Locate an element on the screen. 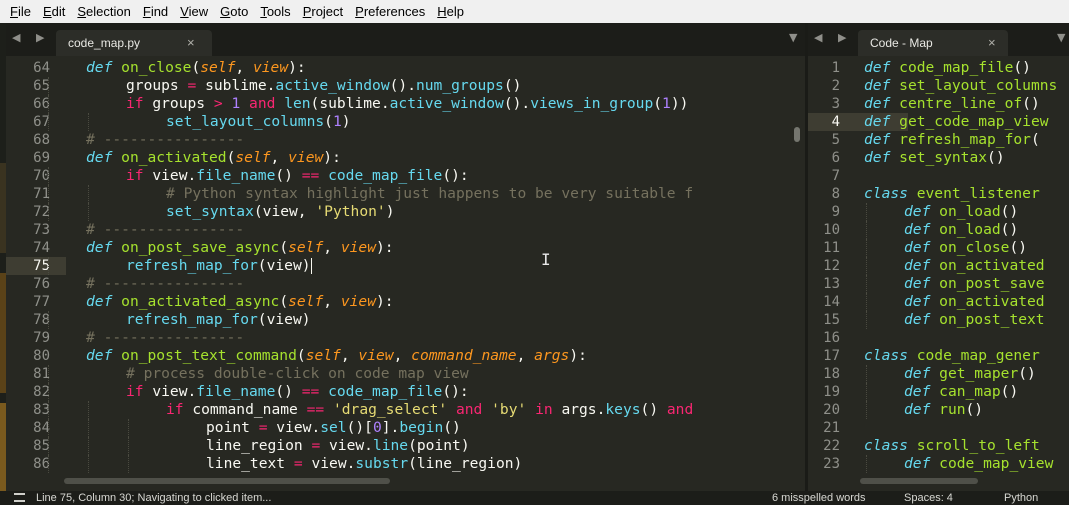 The height and width of the screenshot is (505, 1069). code-token: command_name is located at coordinates (245, 409).